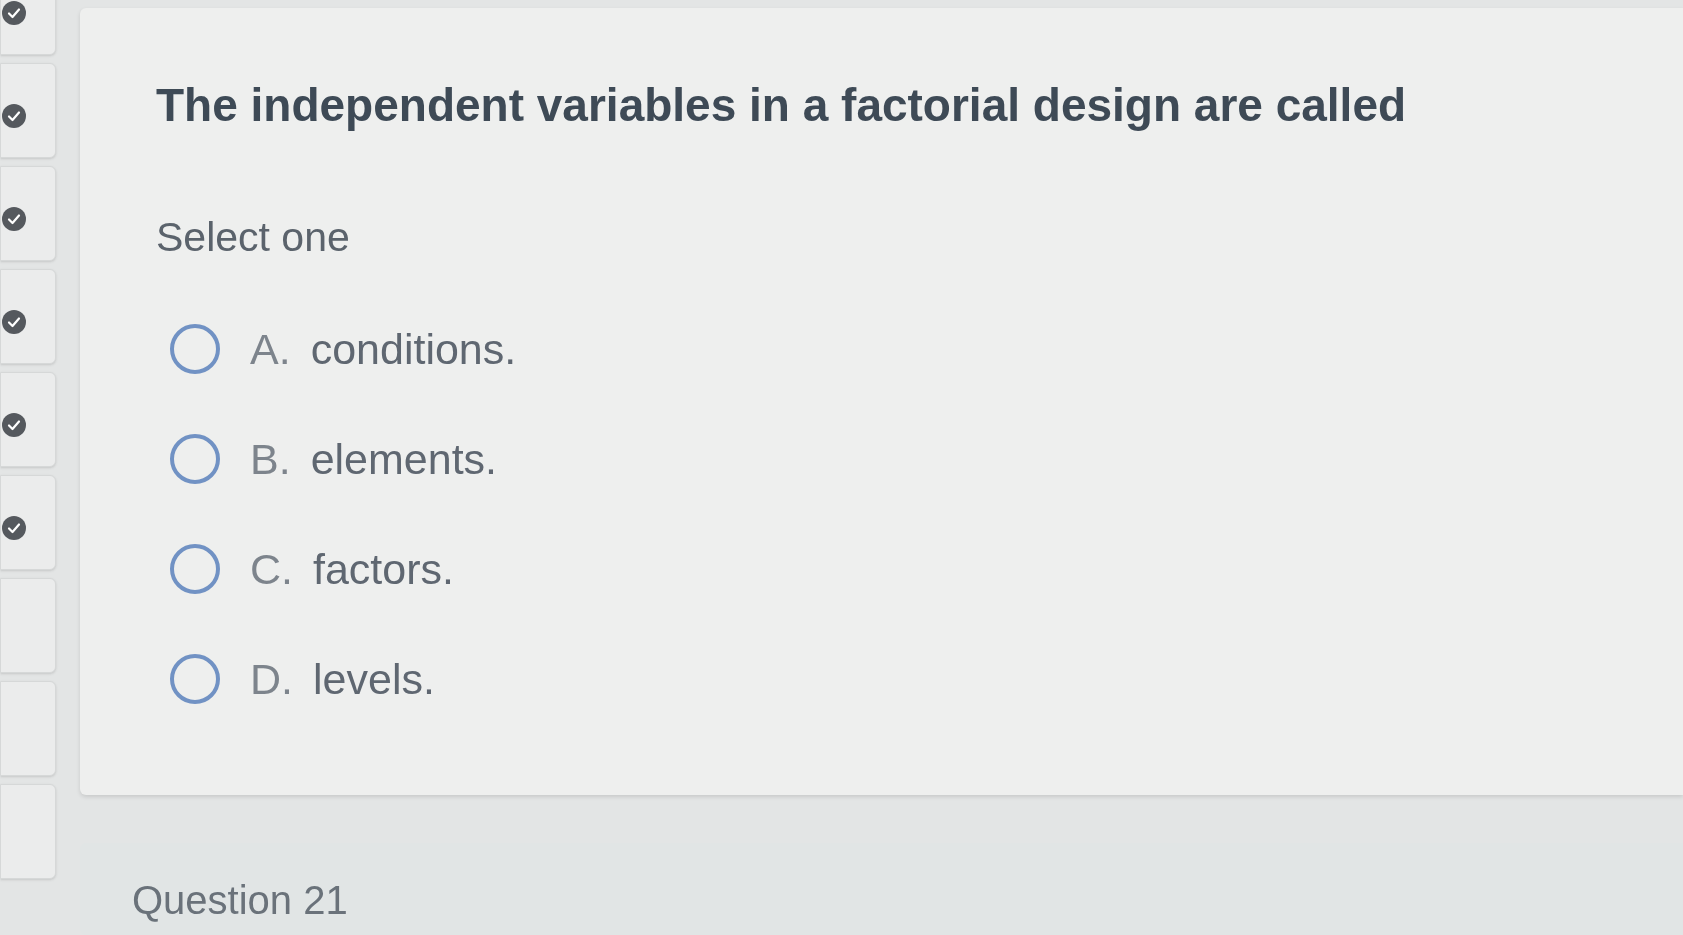 This screenshot has width=1683, height=935. What do you see at coordinates (413, 349) in the screenshot?
I see `option-text: conditions.` at bounding box center [413, 349].